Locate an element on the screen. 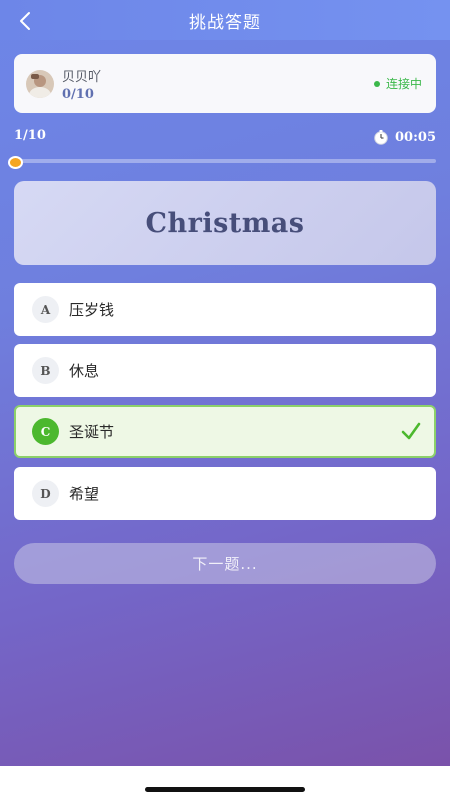 Image resolution: width=450 pixels, height=800 pixels. page-title: 挑战答题 is located at coordinates (225, 23).